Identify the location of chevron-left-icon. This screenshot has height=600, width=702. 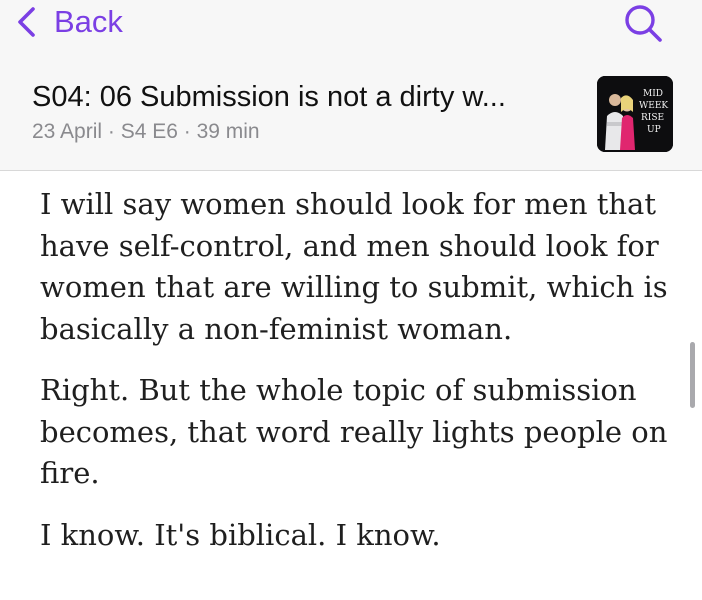
(26, 22).